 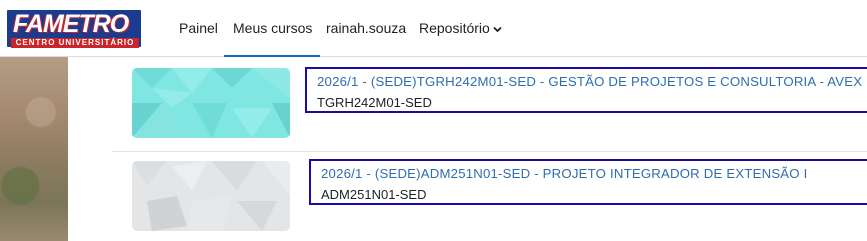 What do you see at coordinates (497, 30) in the screenshot?
I see `chevron-down-icon` at bounding box center [497, 30].